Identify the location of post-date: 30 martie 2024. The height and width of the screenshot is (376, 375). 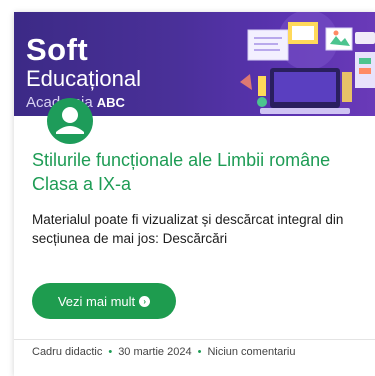
(155, 352).